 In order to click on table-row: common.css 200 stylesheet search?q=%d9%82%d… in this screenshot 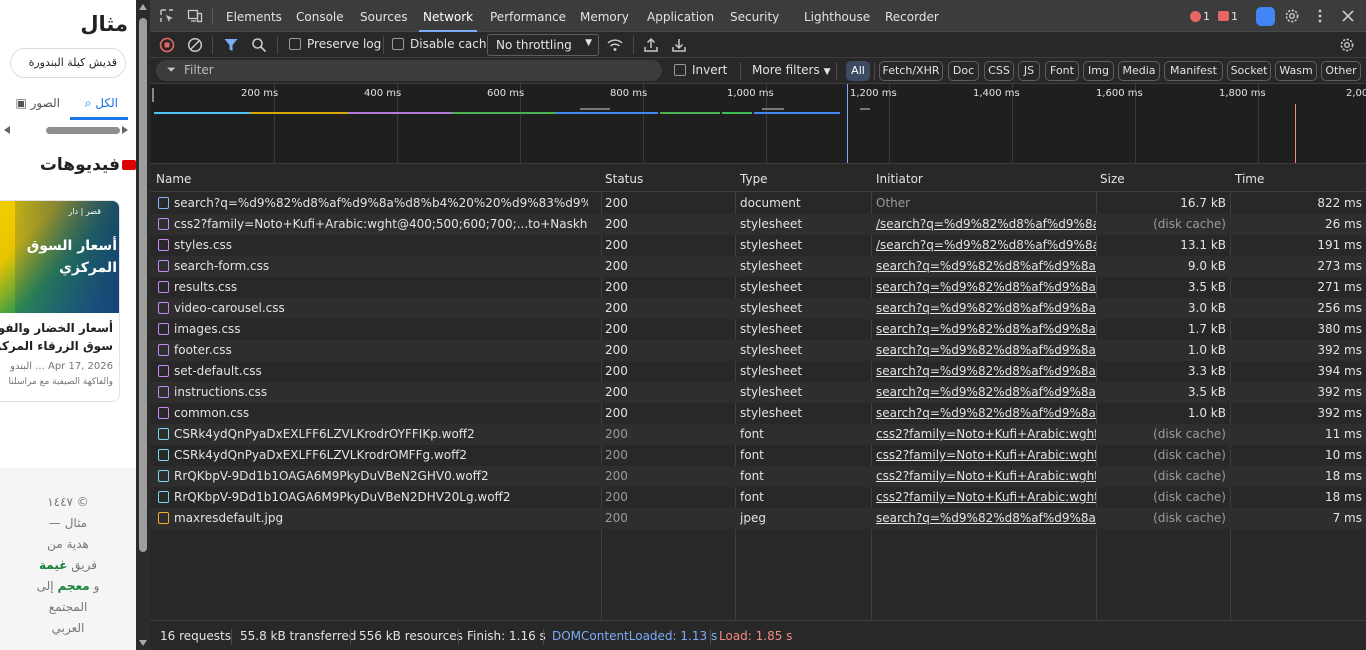, I will do `click(758, 413)`.